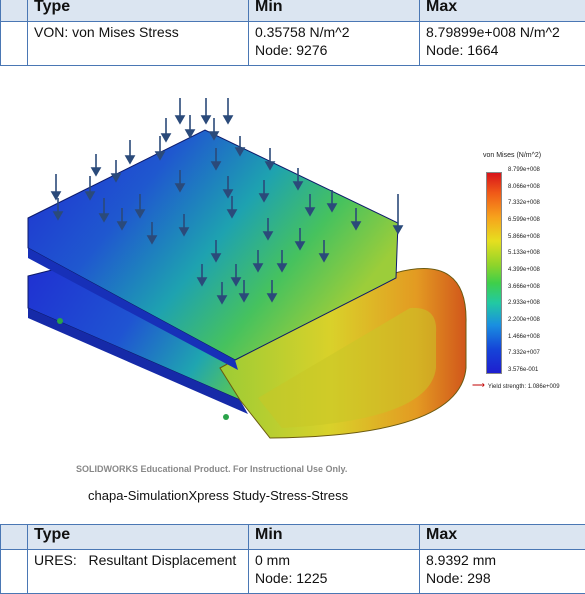  I want to click on yield-strength-label: ⟶Yield strength: 1.086e+009, so click(516, 385).